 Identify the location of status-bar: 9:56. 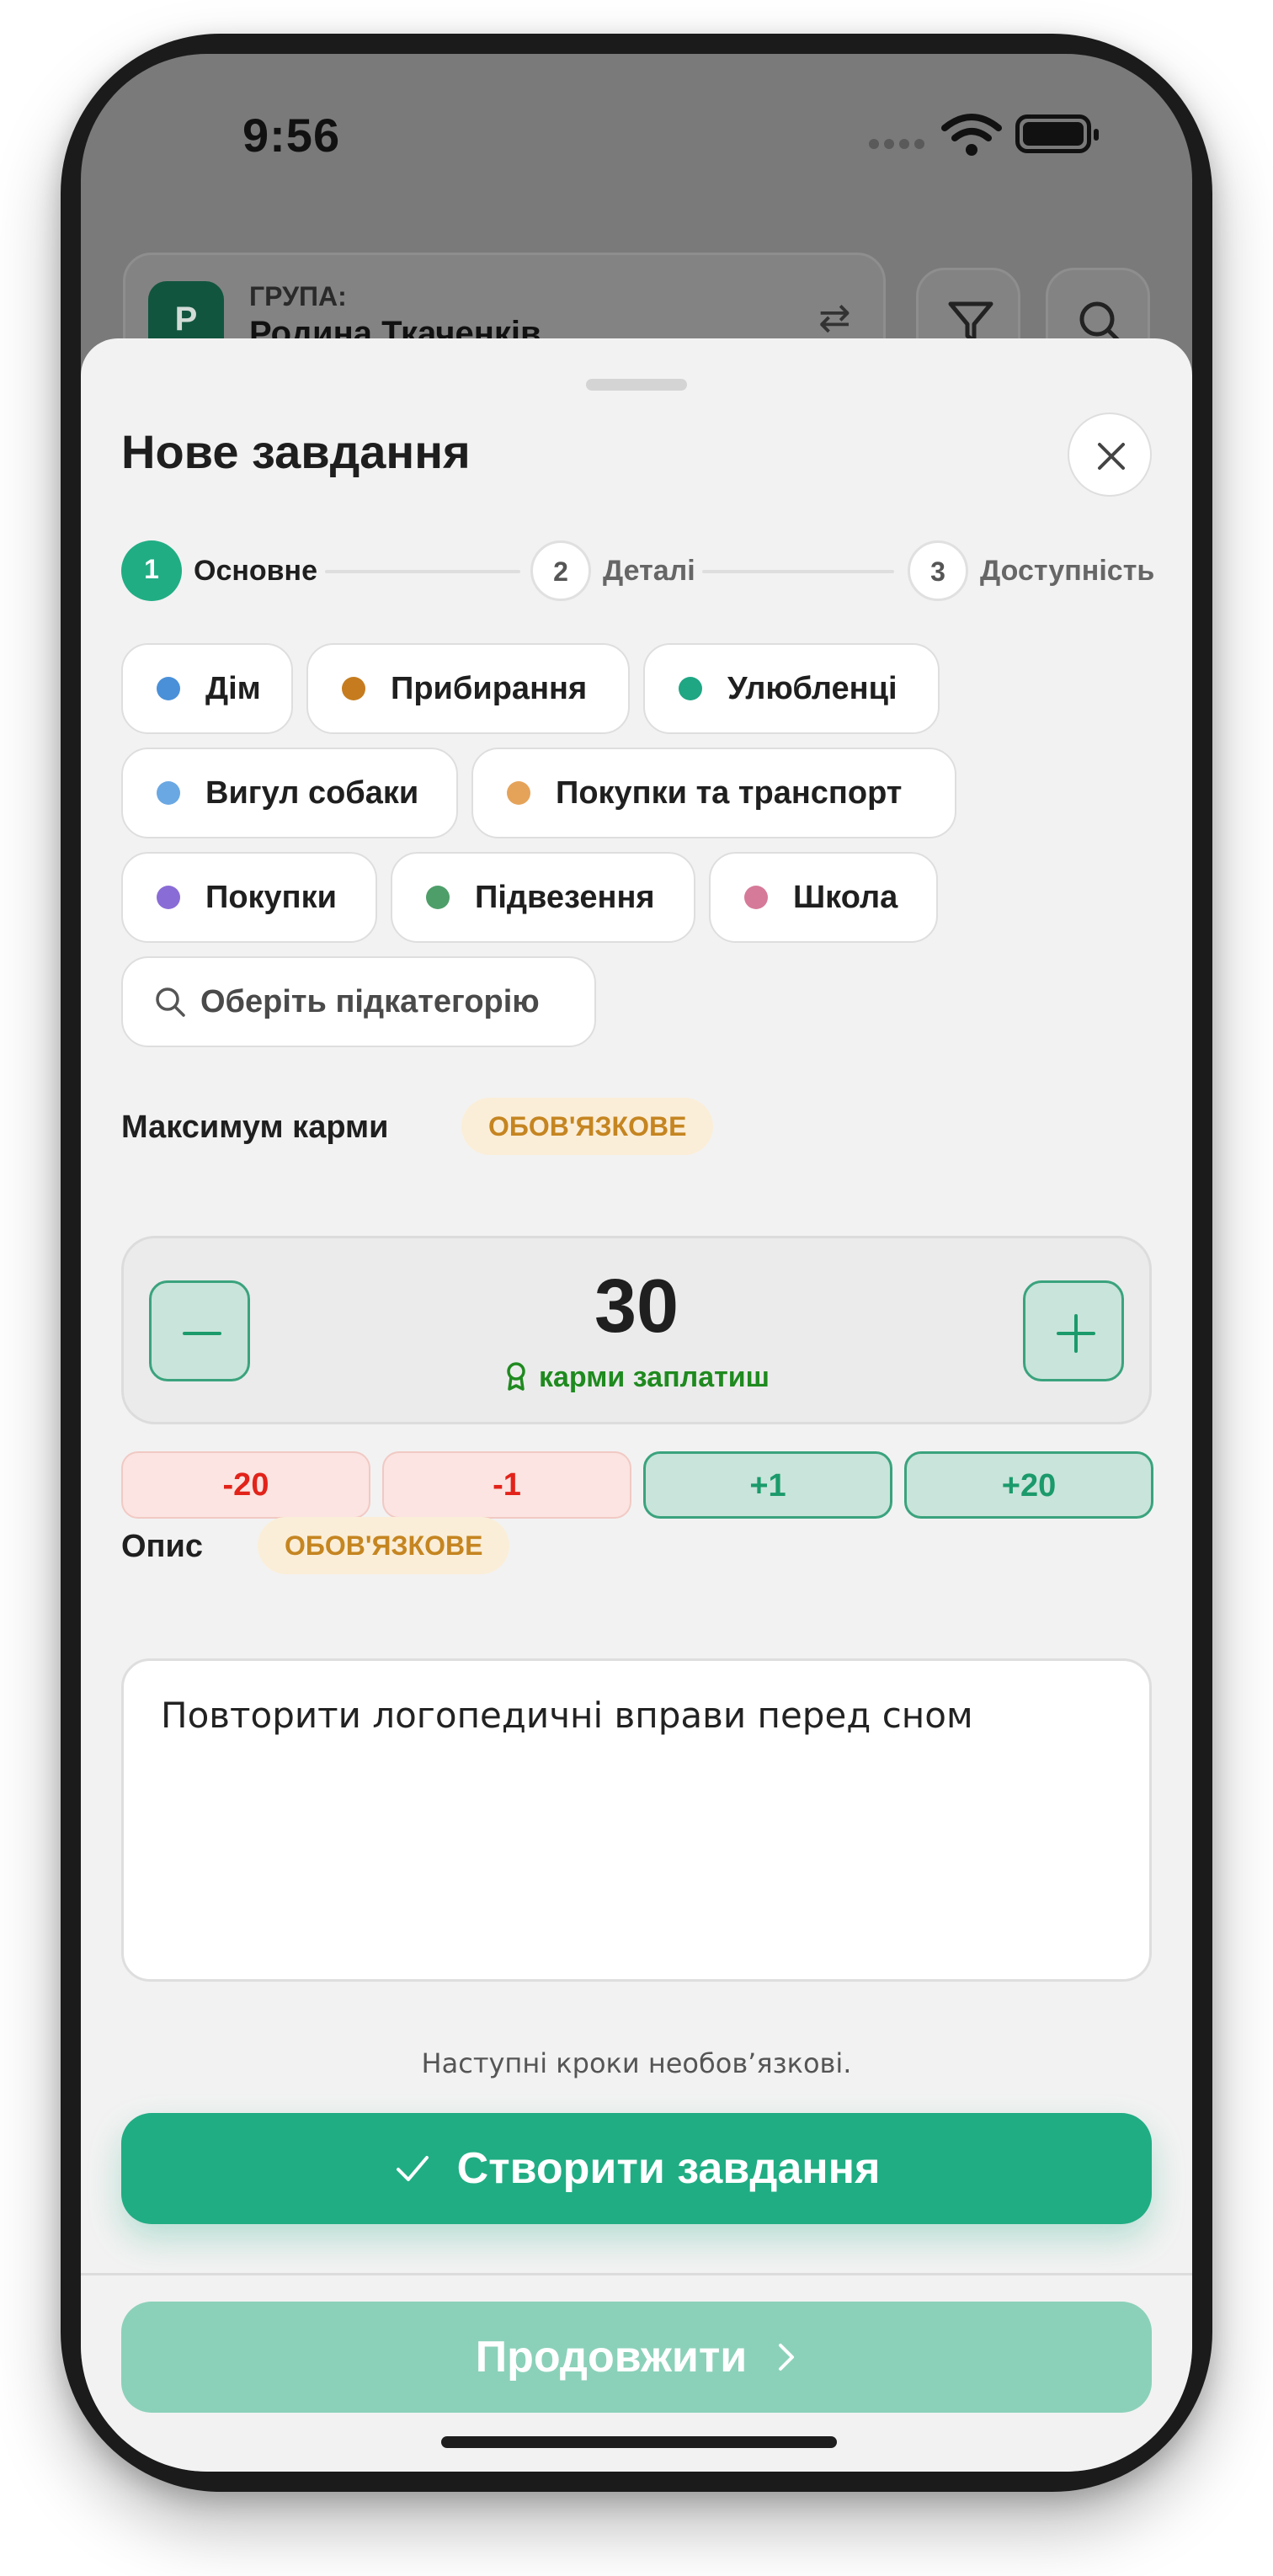
(636, 134).